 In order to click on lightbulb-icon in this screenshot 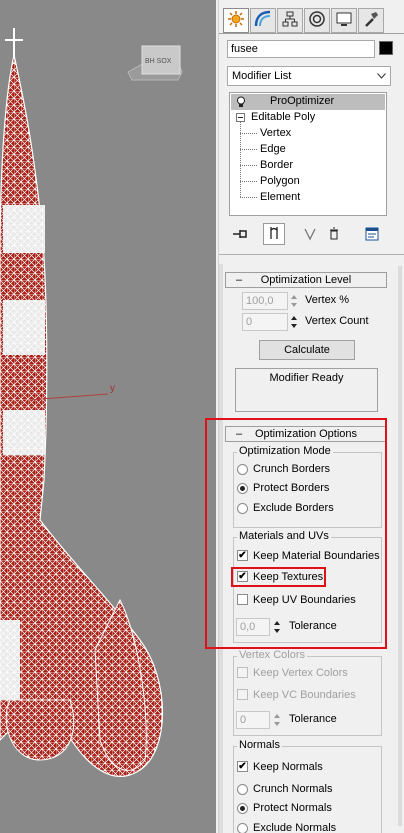, I will do `click(241, 103)`.